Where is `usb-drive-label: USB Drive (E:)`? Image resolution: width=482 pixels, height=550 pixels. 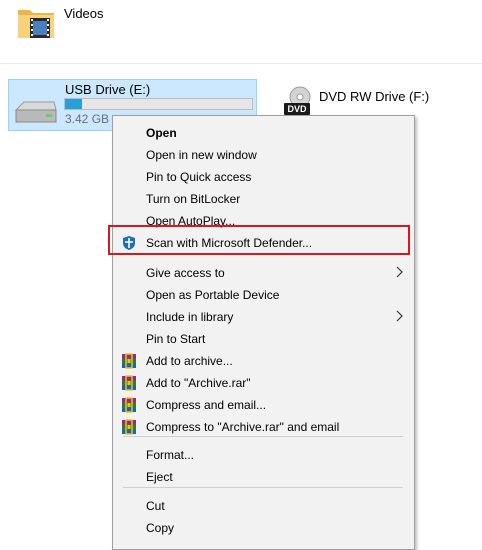 usb-drive-label: USB Drive (E:) is located at coordinates (108, 89).